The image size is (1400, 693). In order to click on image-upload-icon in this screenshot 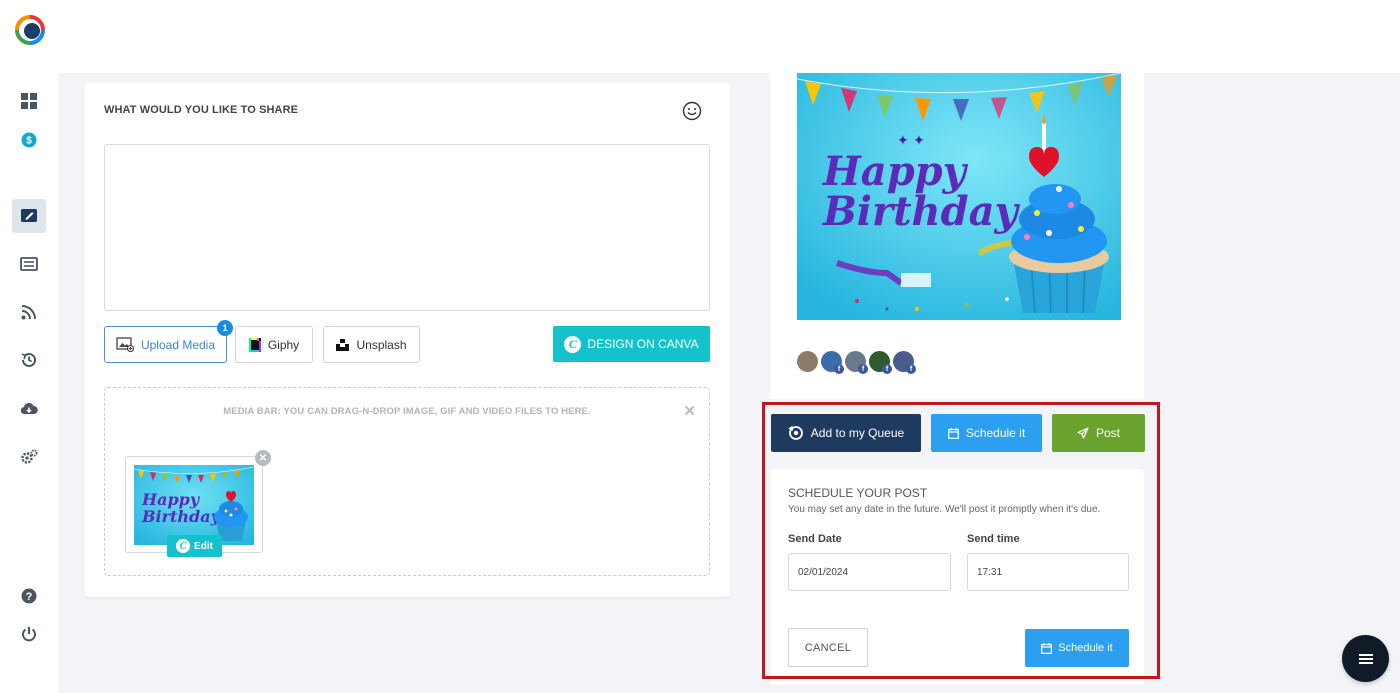, I will do `click(125, 344)`.